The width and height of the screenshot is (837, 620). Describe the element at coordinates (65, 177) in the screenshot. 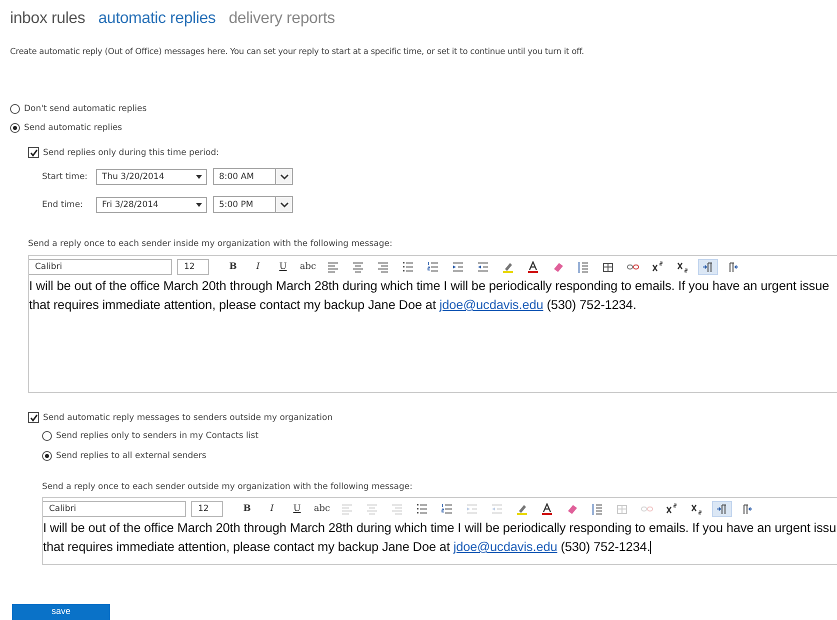

I see `field-label: Start time:` at that location.